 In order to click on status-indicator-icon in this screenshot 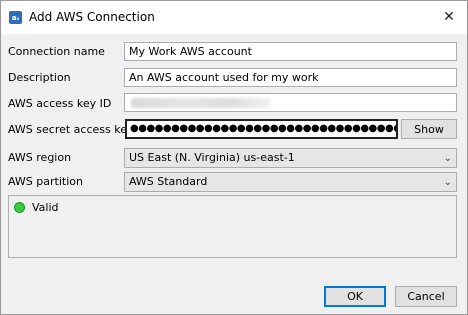, I will do `click(19, 207)`.